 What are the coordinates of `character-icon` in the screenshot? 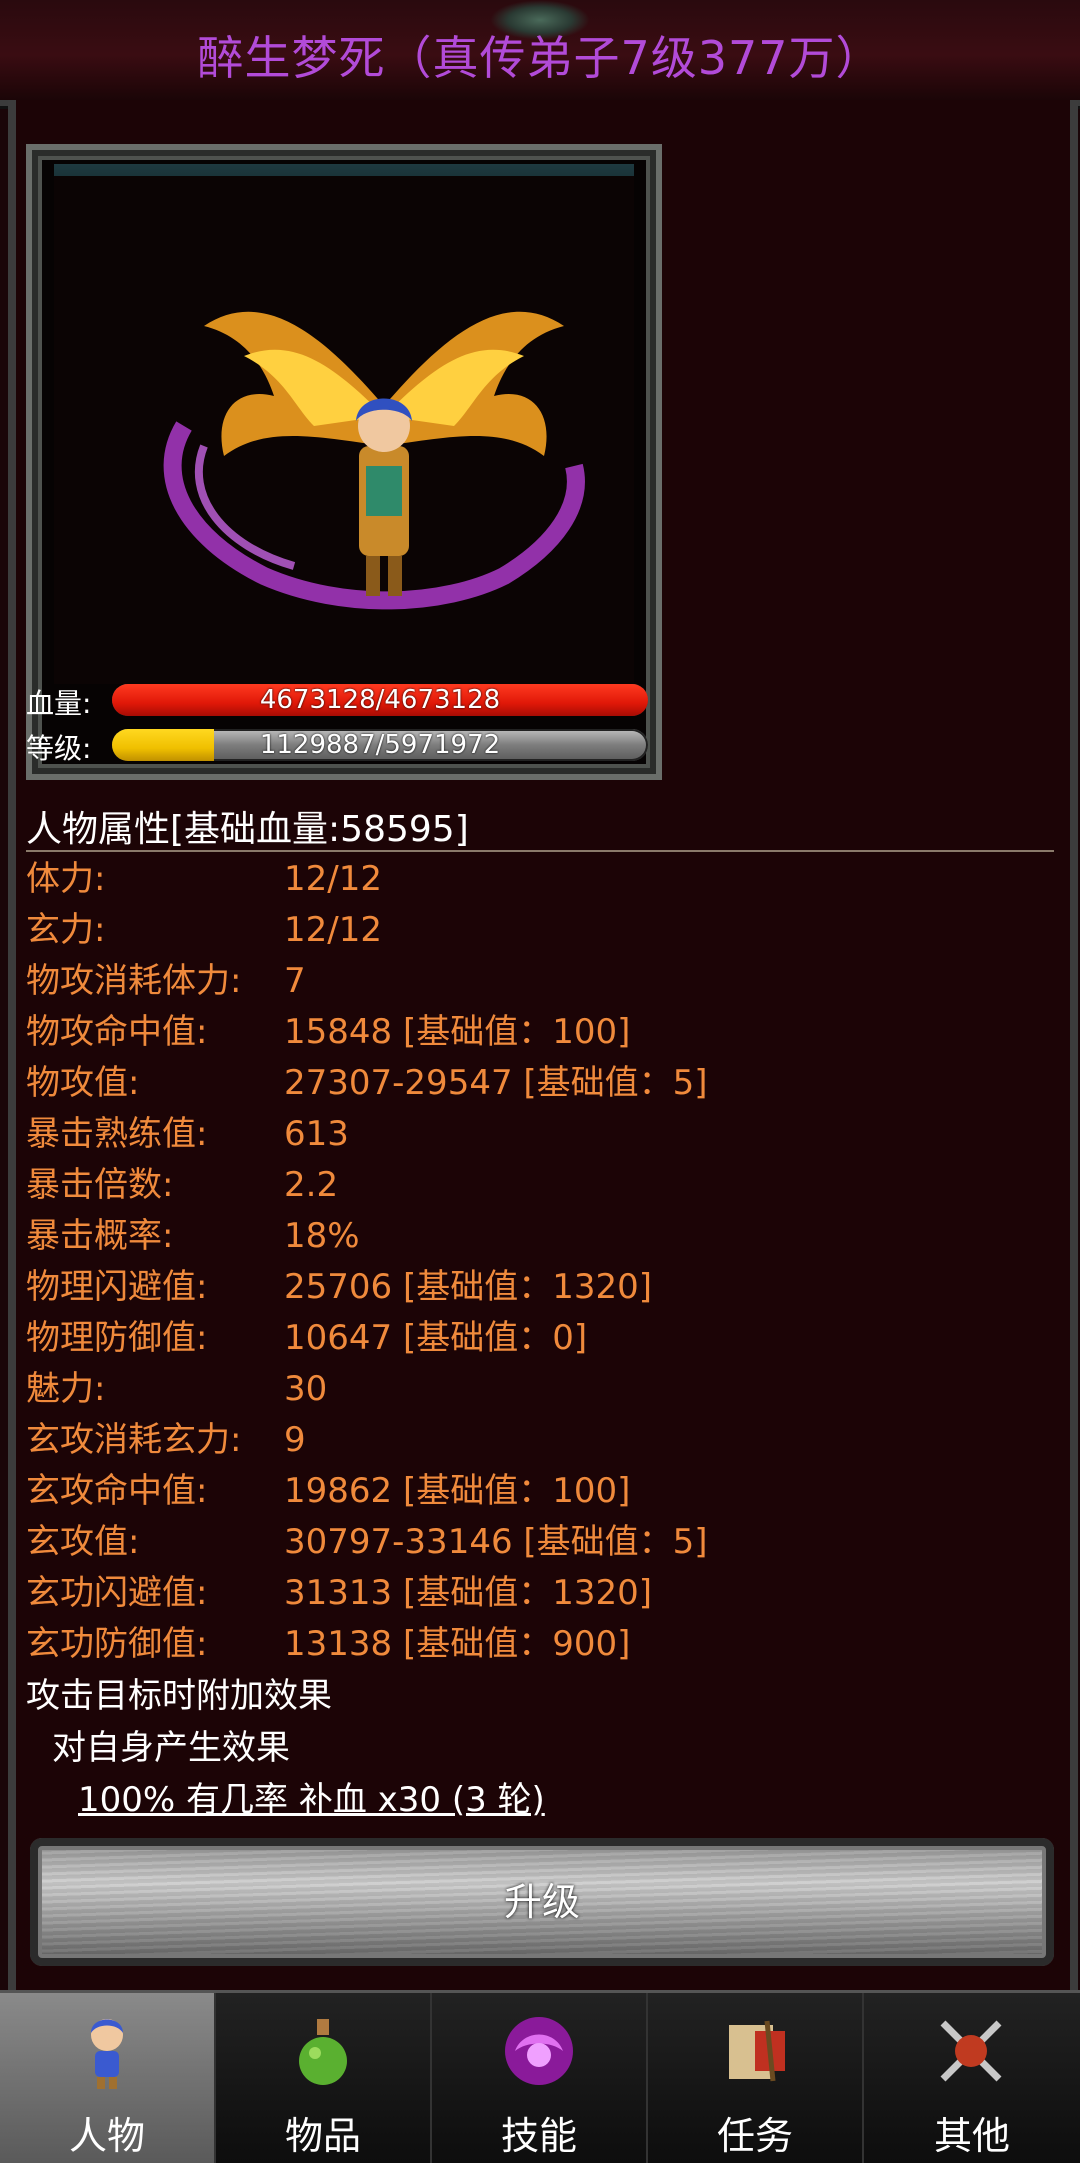 It's located at (107, 2054).